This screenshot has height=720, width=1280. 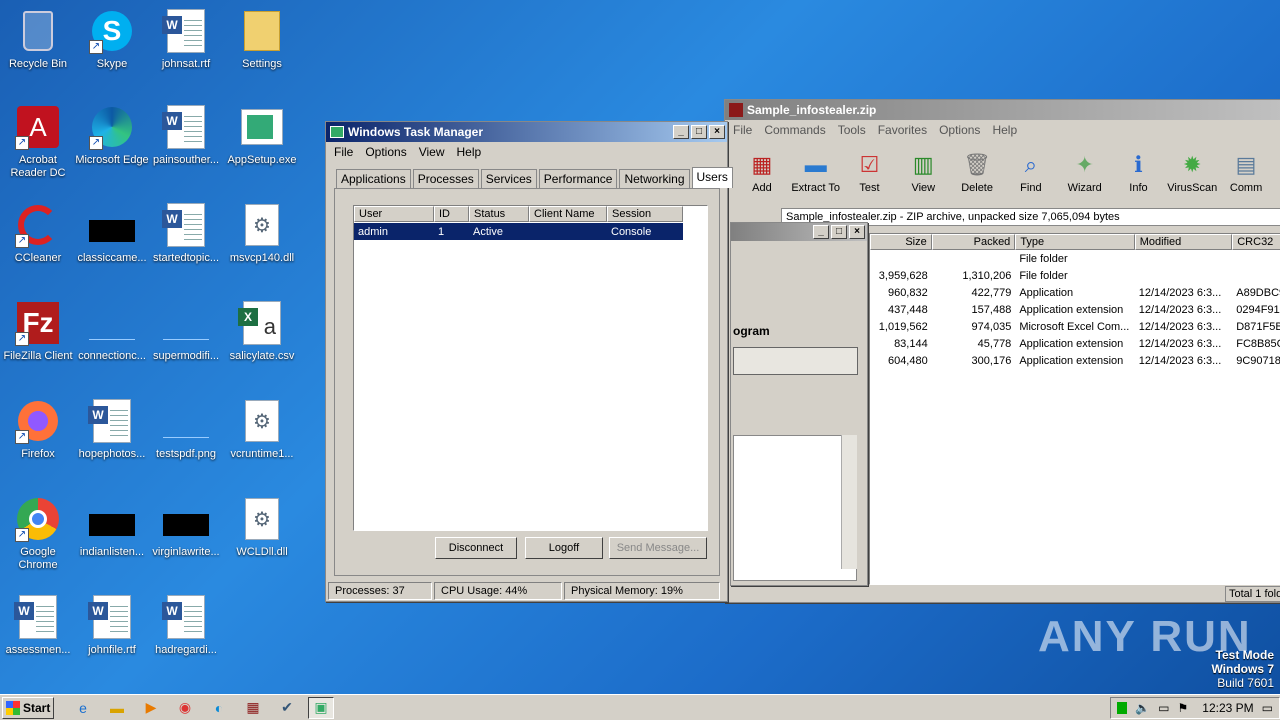 I want to click on dialog-textarea, so click(x=795, y=508).